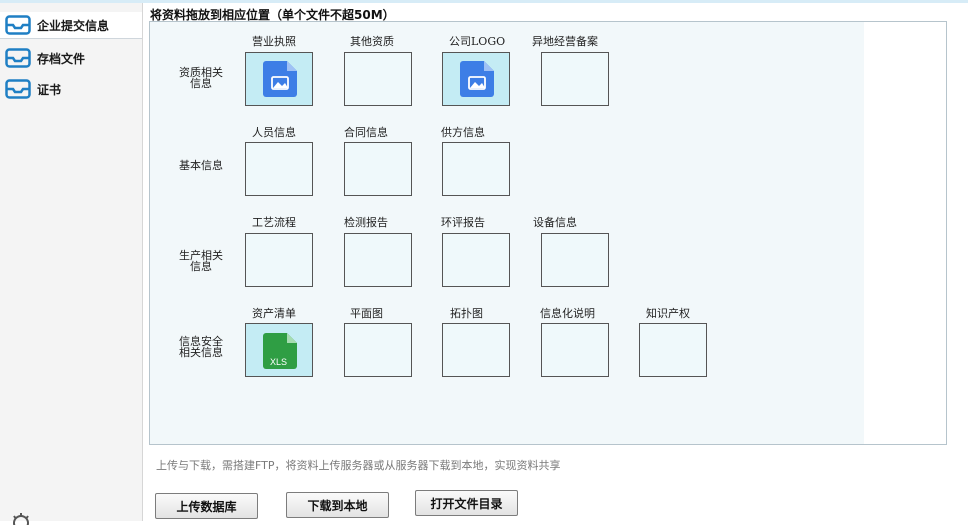 This screenshot has width=968, height=525. Describe the element at coordinates (668, 313) in the screenshot. I see `slot-label: 知识产权` at that location.